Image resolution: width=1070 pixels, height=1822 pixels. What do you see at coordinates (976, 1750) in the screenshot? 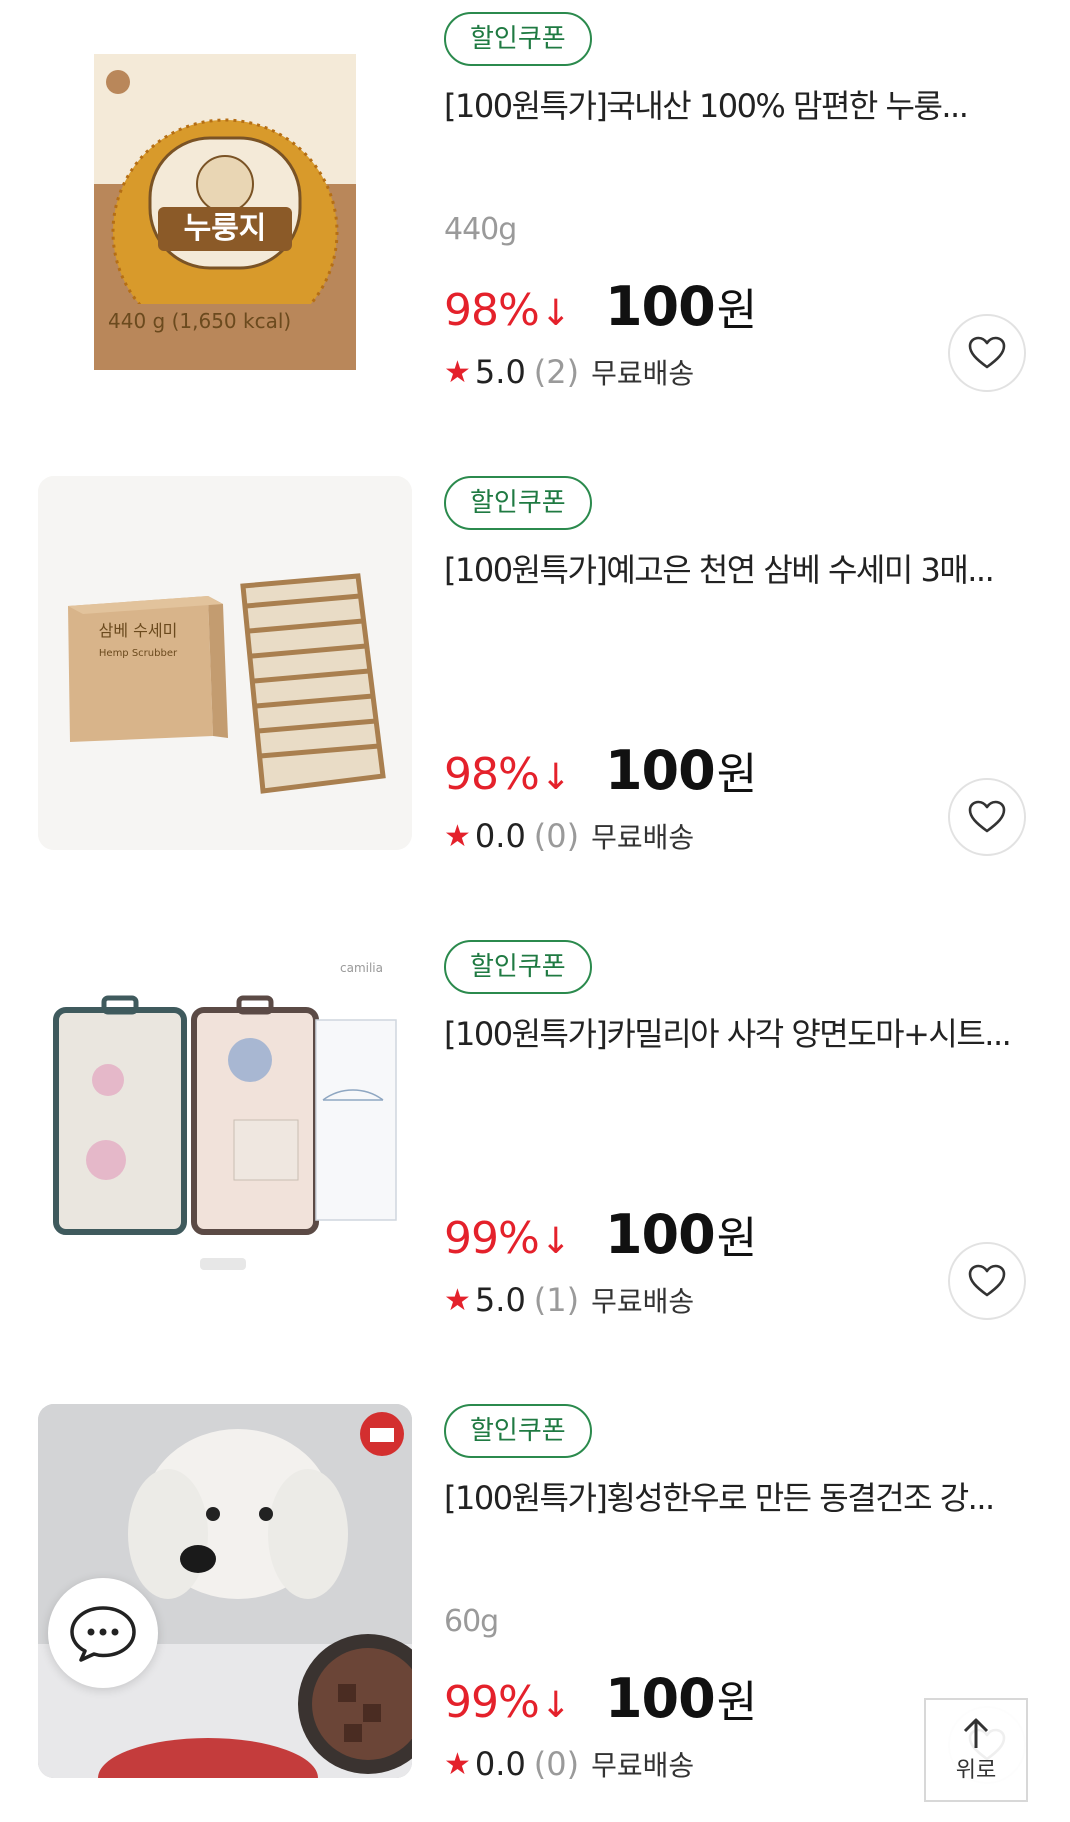
I see `scroll-top-button: 위로` at bounding box center [976, 1750].